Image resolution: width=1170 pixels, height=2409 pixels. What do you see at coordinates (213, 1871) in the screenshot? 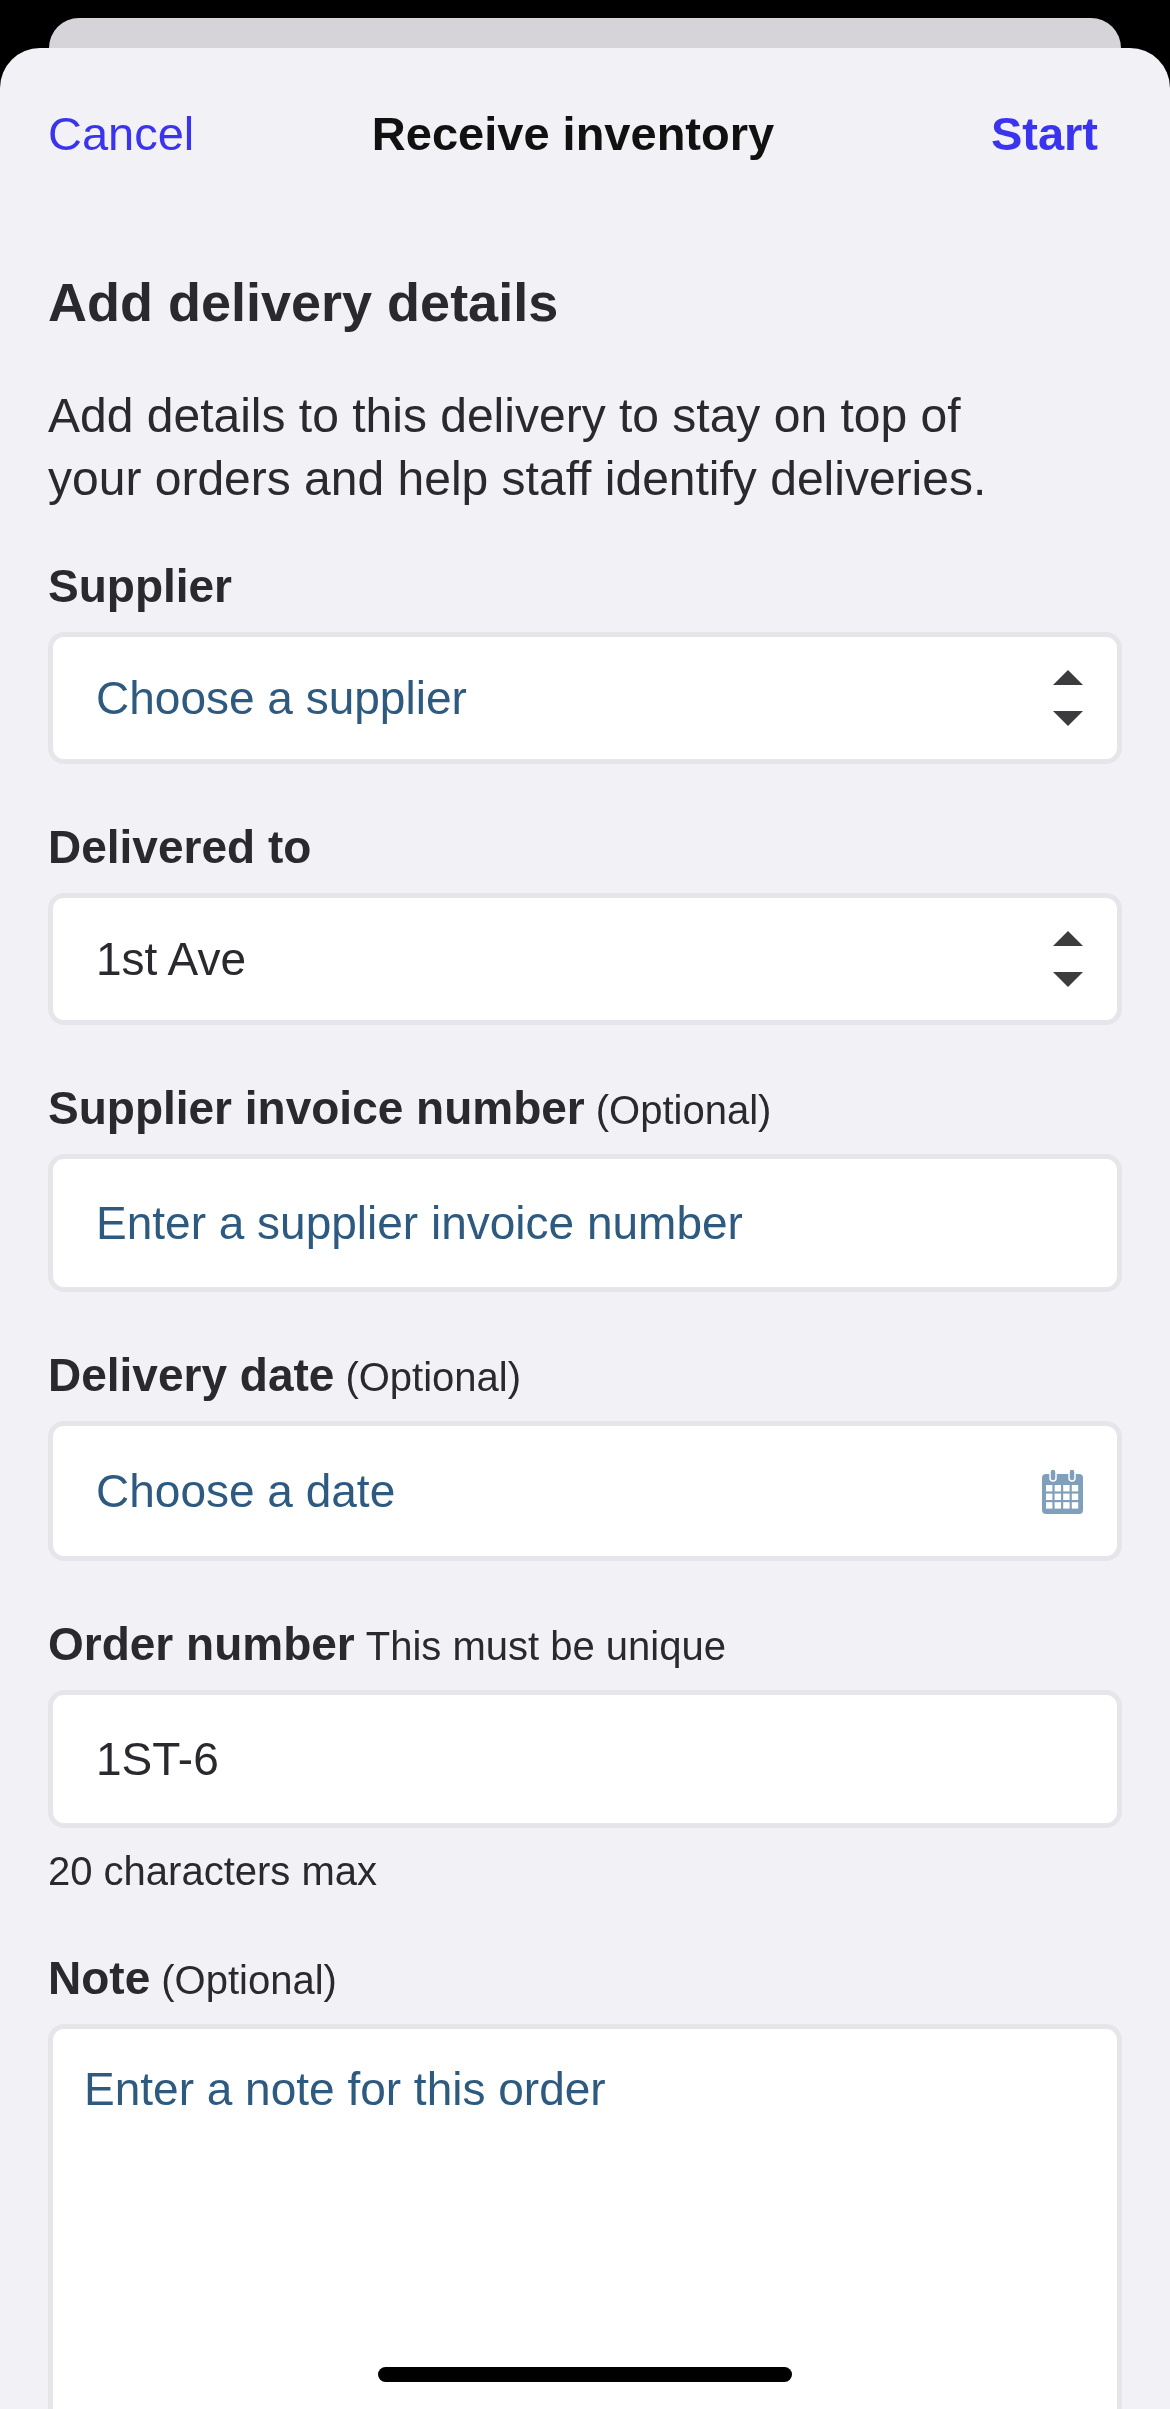
I see `helper-text: 20 characters max` at bounding box center [213, 1871].